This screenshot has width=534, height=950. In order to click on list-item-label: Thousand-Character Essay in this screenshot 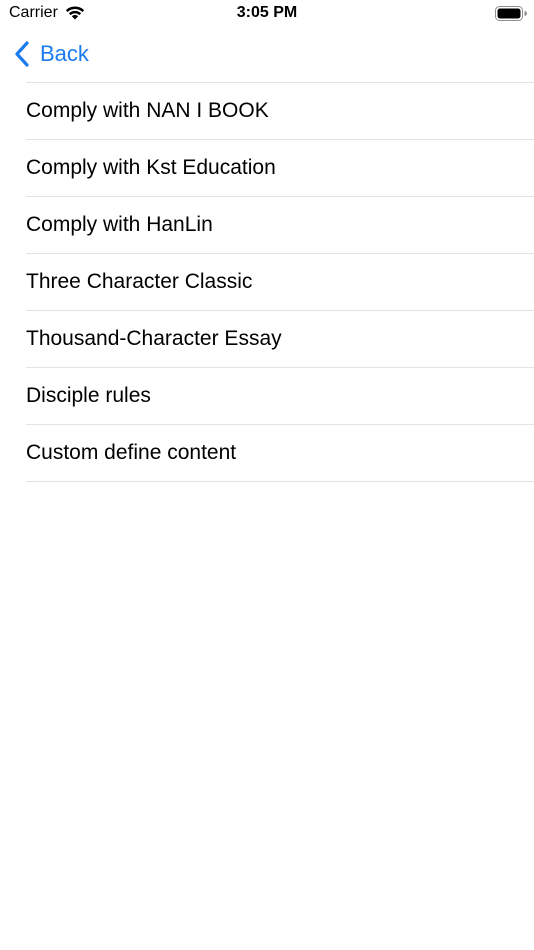, I will do `click(154, 338)`.